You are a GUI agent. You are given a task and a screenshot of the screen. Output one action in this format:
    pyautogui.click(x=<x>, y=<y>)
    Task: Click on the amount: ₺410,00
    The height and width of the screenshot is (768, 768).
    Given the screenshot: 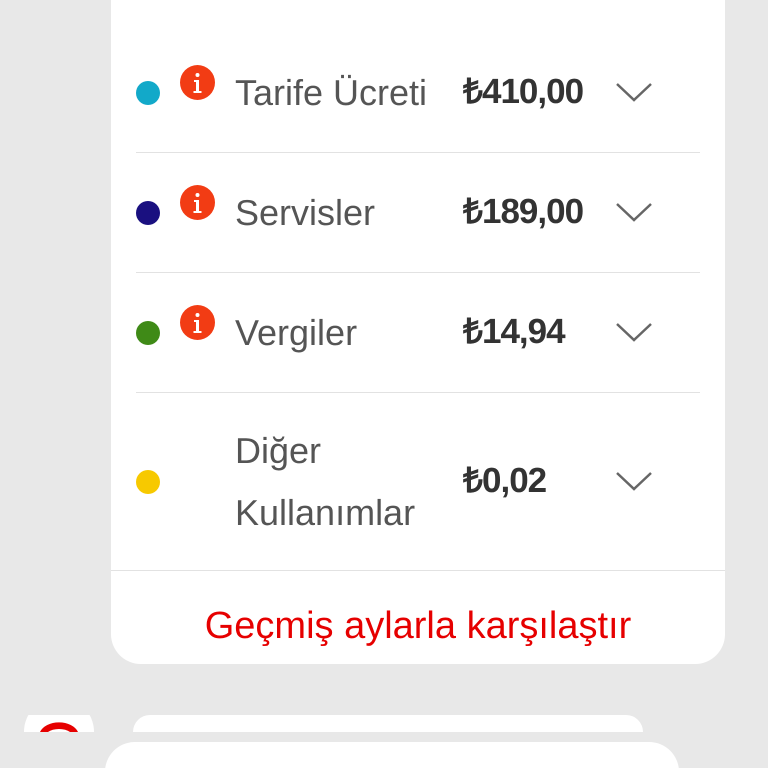 What is the action you would take?
    pyautogui.click(x=523, y=92)
    